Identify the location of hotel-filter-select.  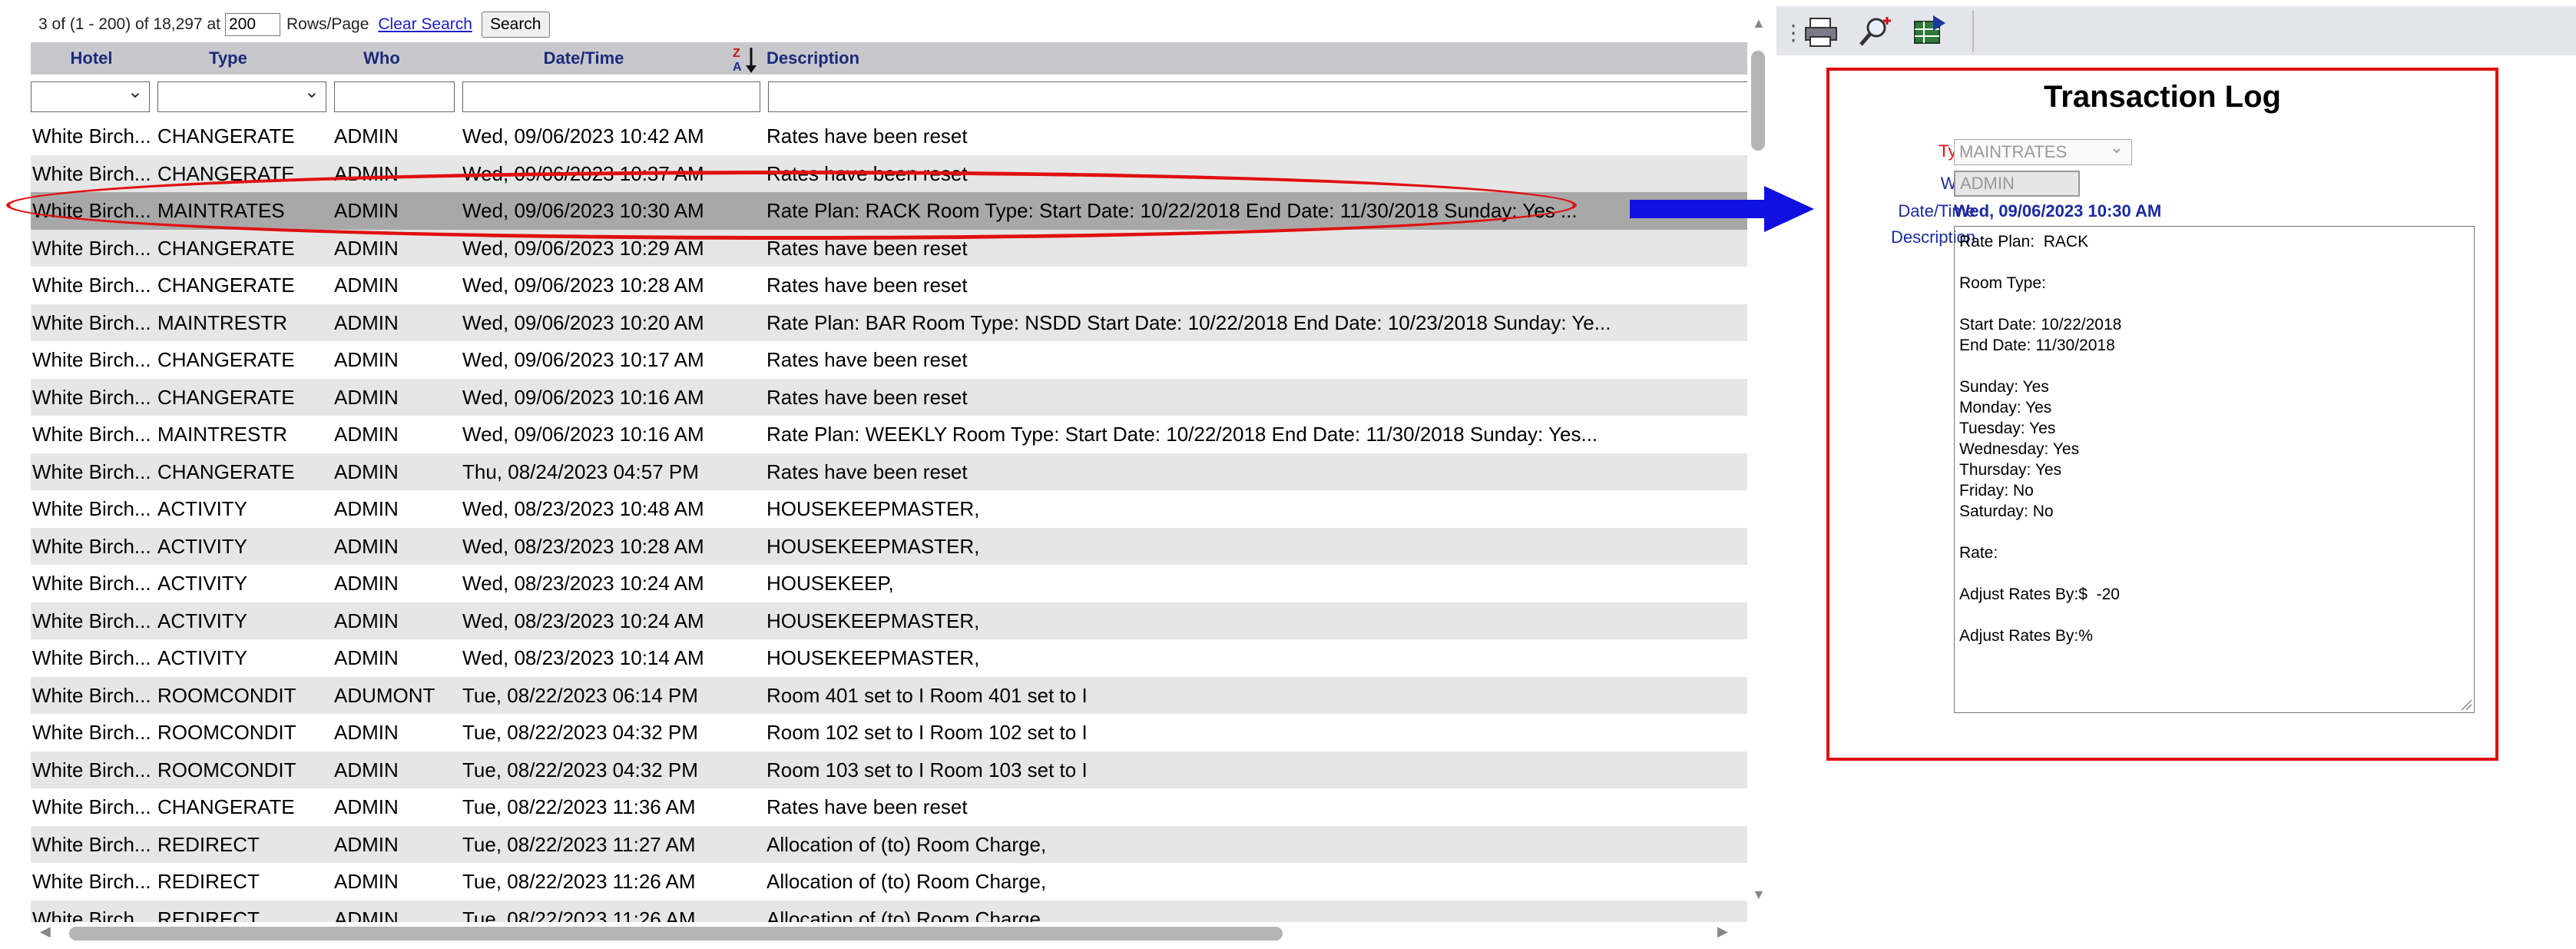
(90, 96).